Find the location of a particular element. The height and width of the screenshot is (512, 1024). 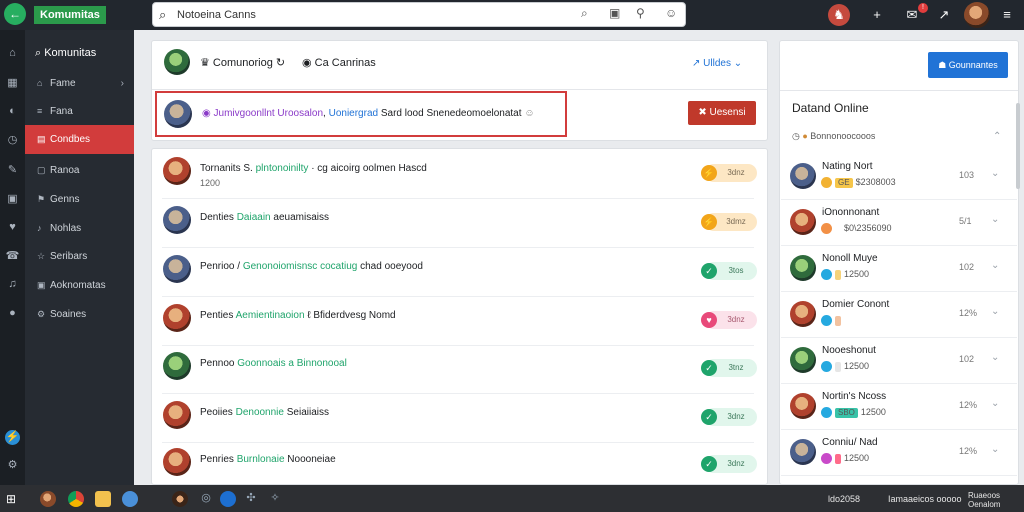

feed-line: Peoiies Denoonnie Seiaiiaiss is located at coordinates (264, 412).